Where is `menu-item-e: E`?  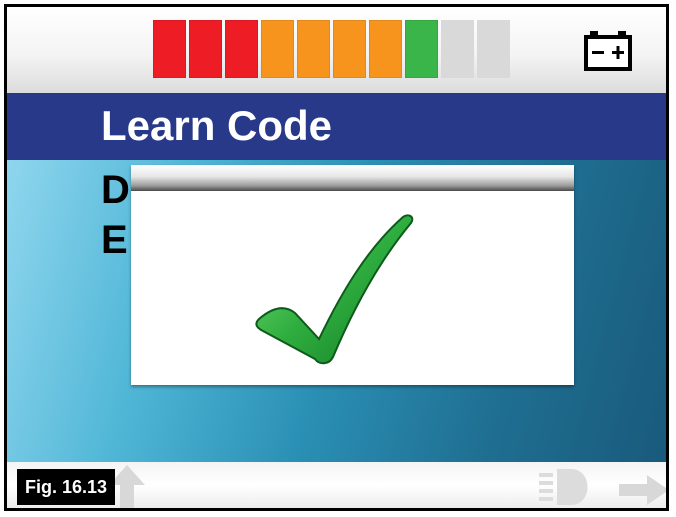 menu-item-e: E is located at coordinates (114, 240).